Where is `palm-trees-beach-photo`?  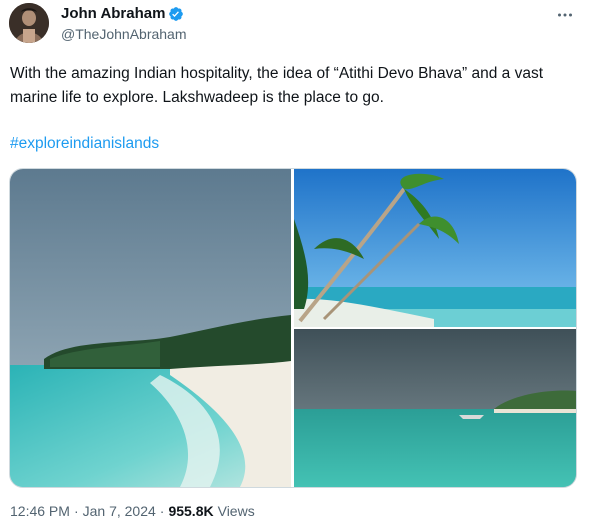 palm-trees-beach-photo is located at coordinates (435, 248).